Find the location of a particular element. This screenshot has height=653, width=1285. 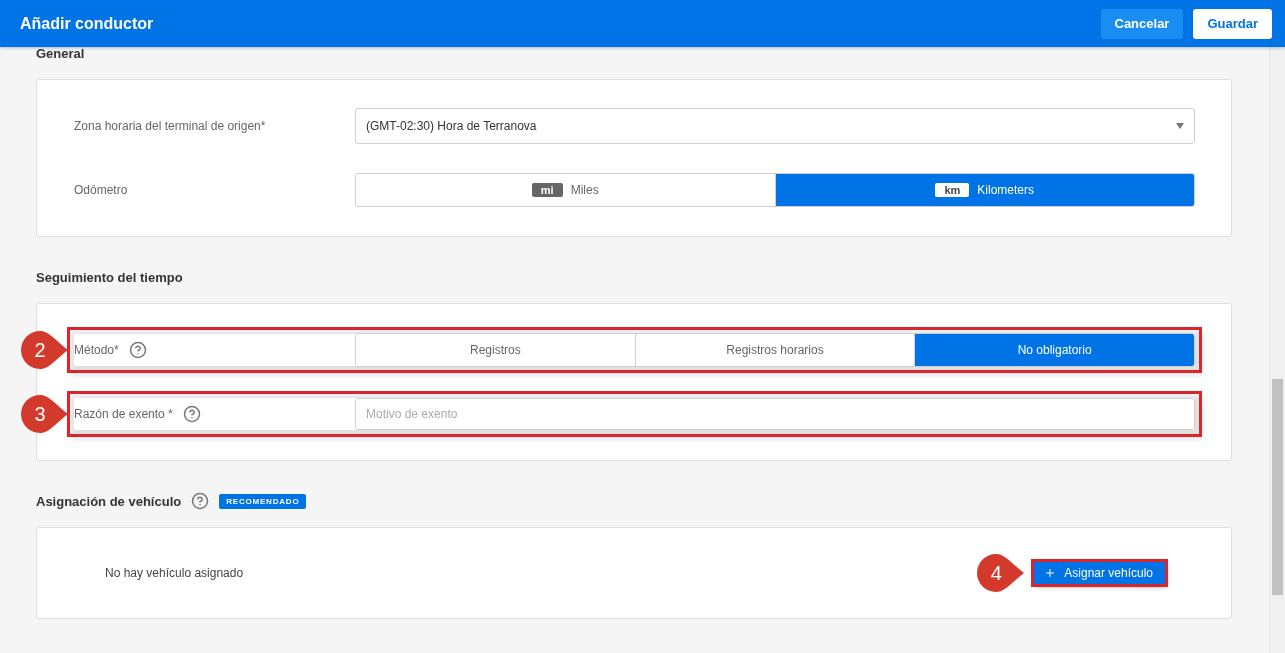

method-option: Registros horarios is located at coordinates (774, 350).